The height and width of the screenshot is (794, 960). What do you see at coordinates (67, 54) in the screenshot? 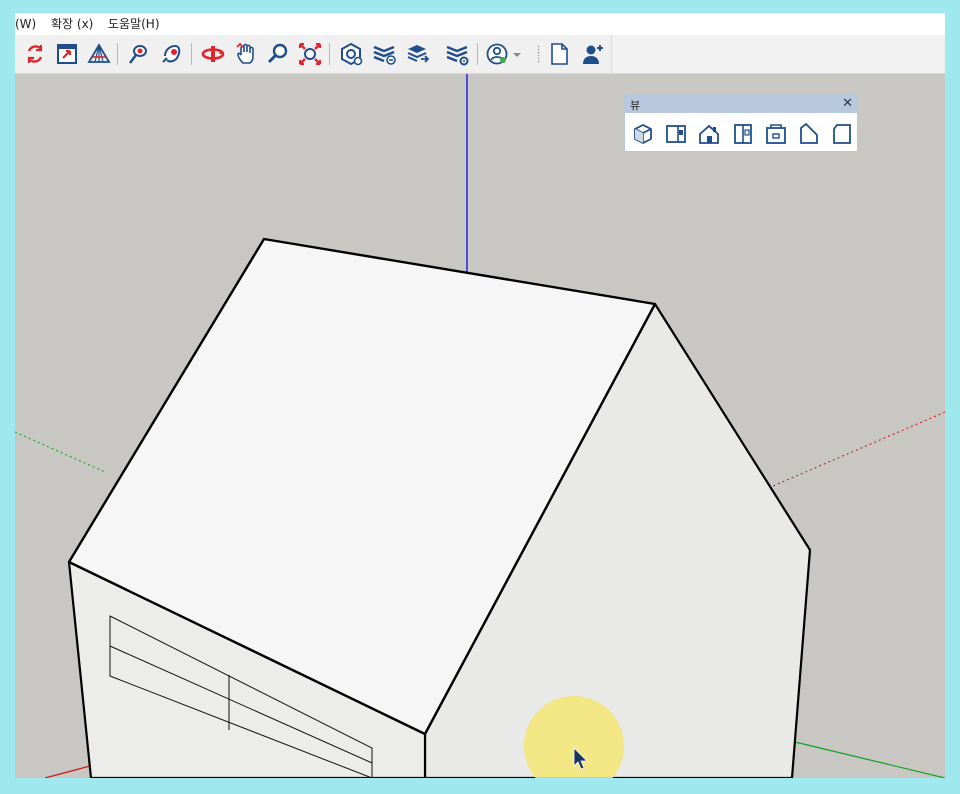
I see `section-plane-icon` at bounding box center [67, 54].